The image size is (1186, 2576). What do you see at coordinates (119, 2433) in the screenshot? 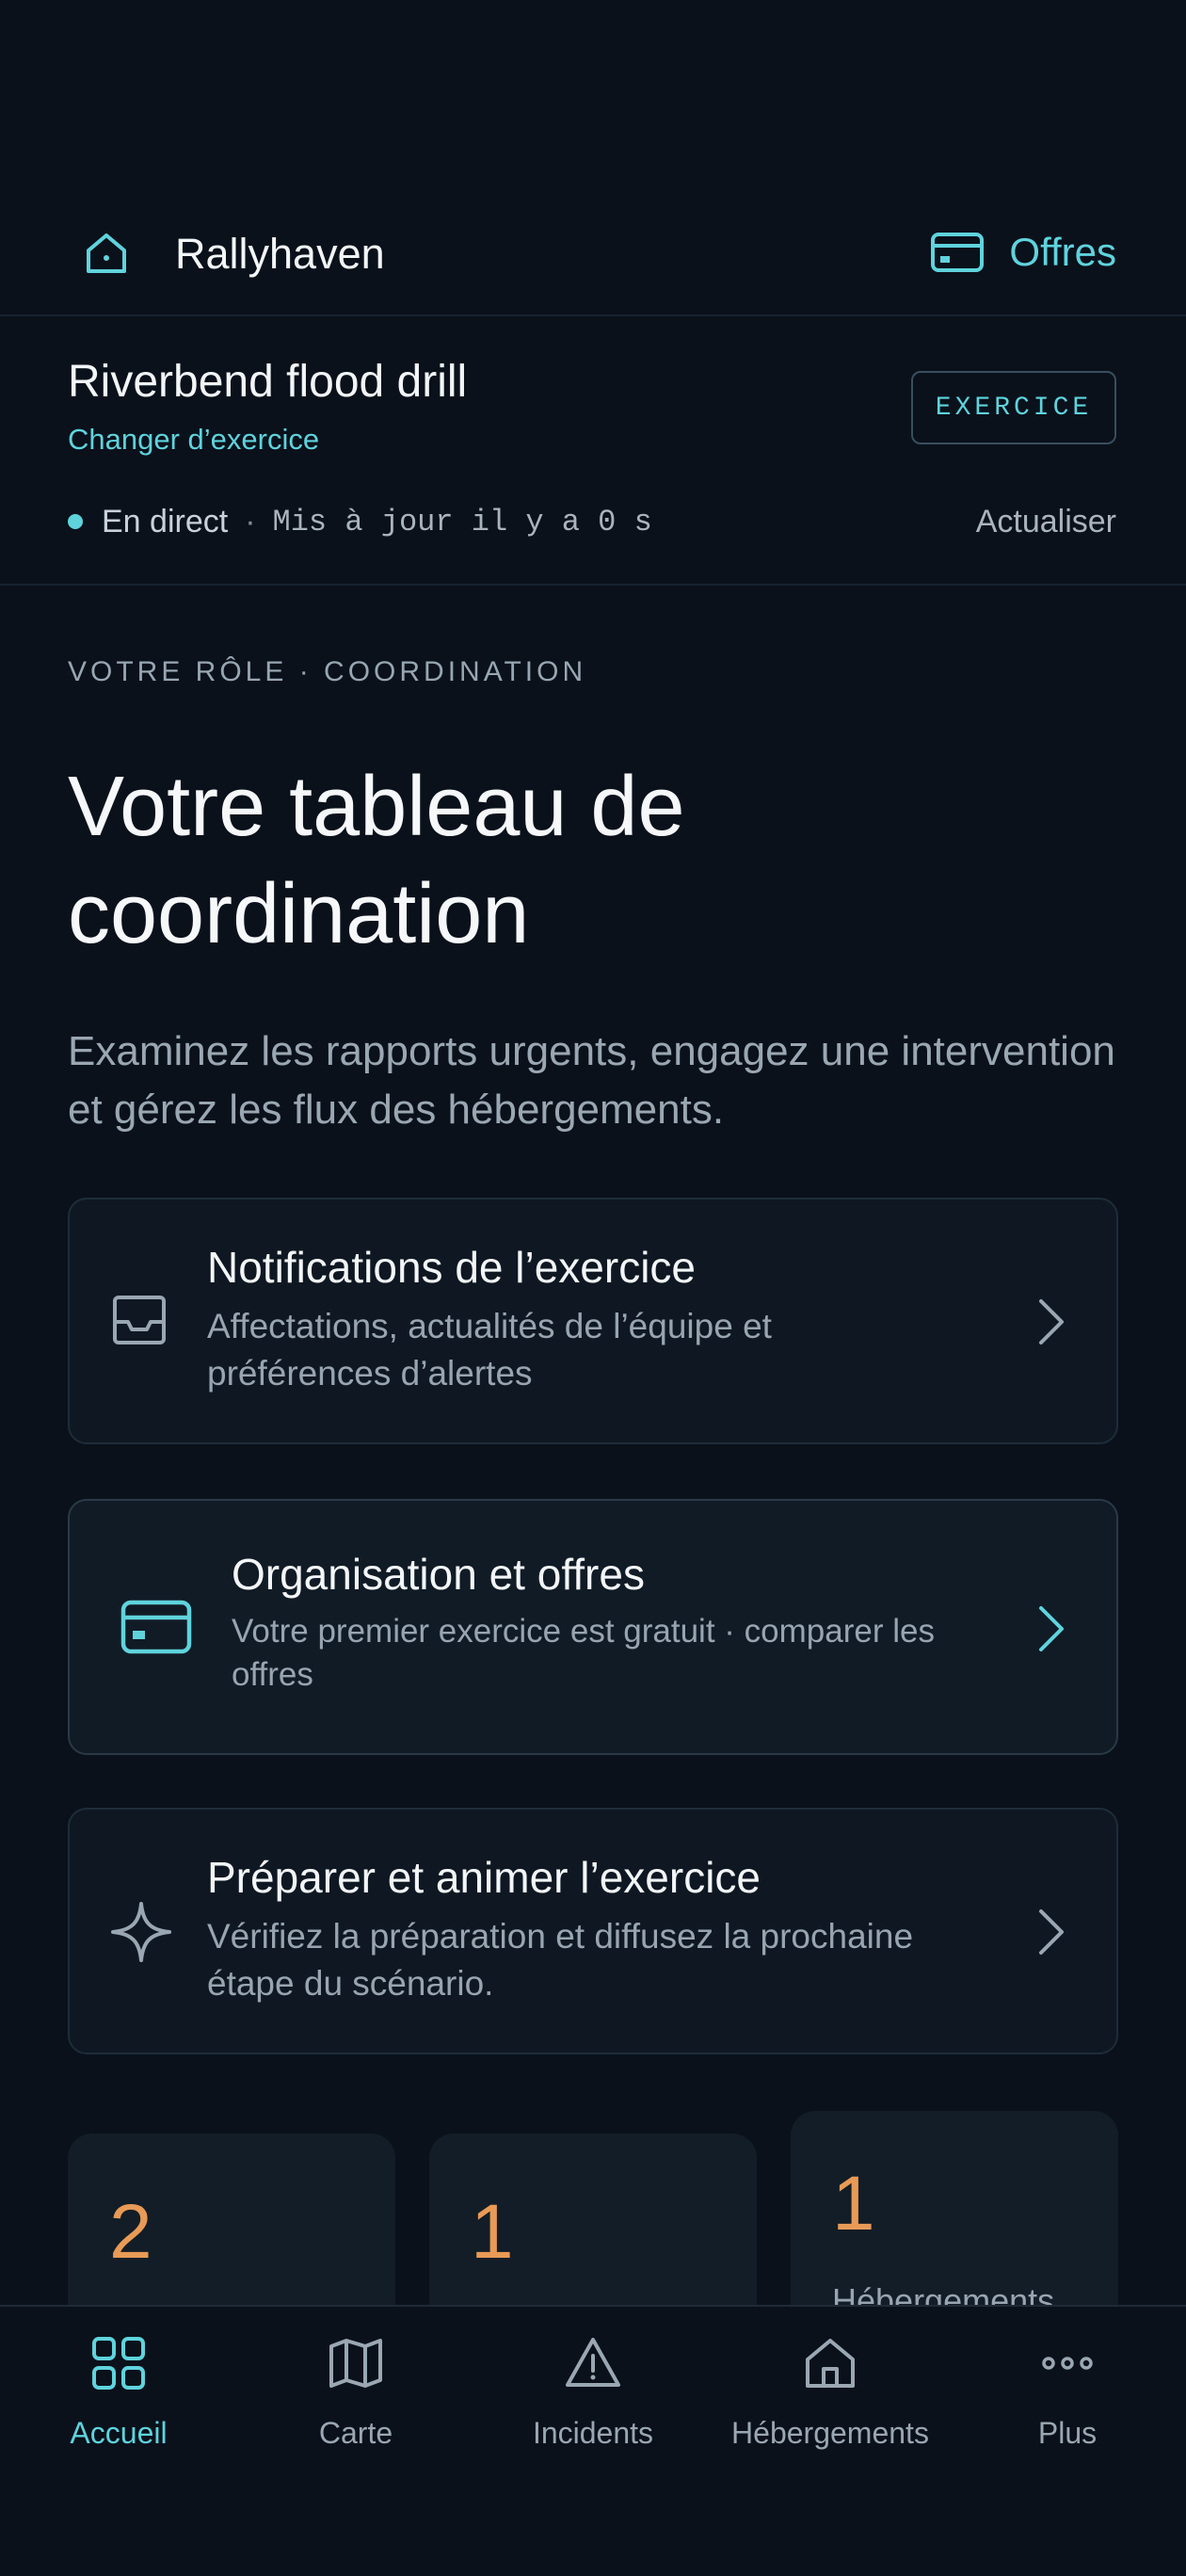
I see `nav-label: Accueil` at bounding box center [119, 2433].